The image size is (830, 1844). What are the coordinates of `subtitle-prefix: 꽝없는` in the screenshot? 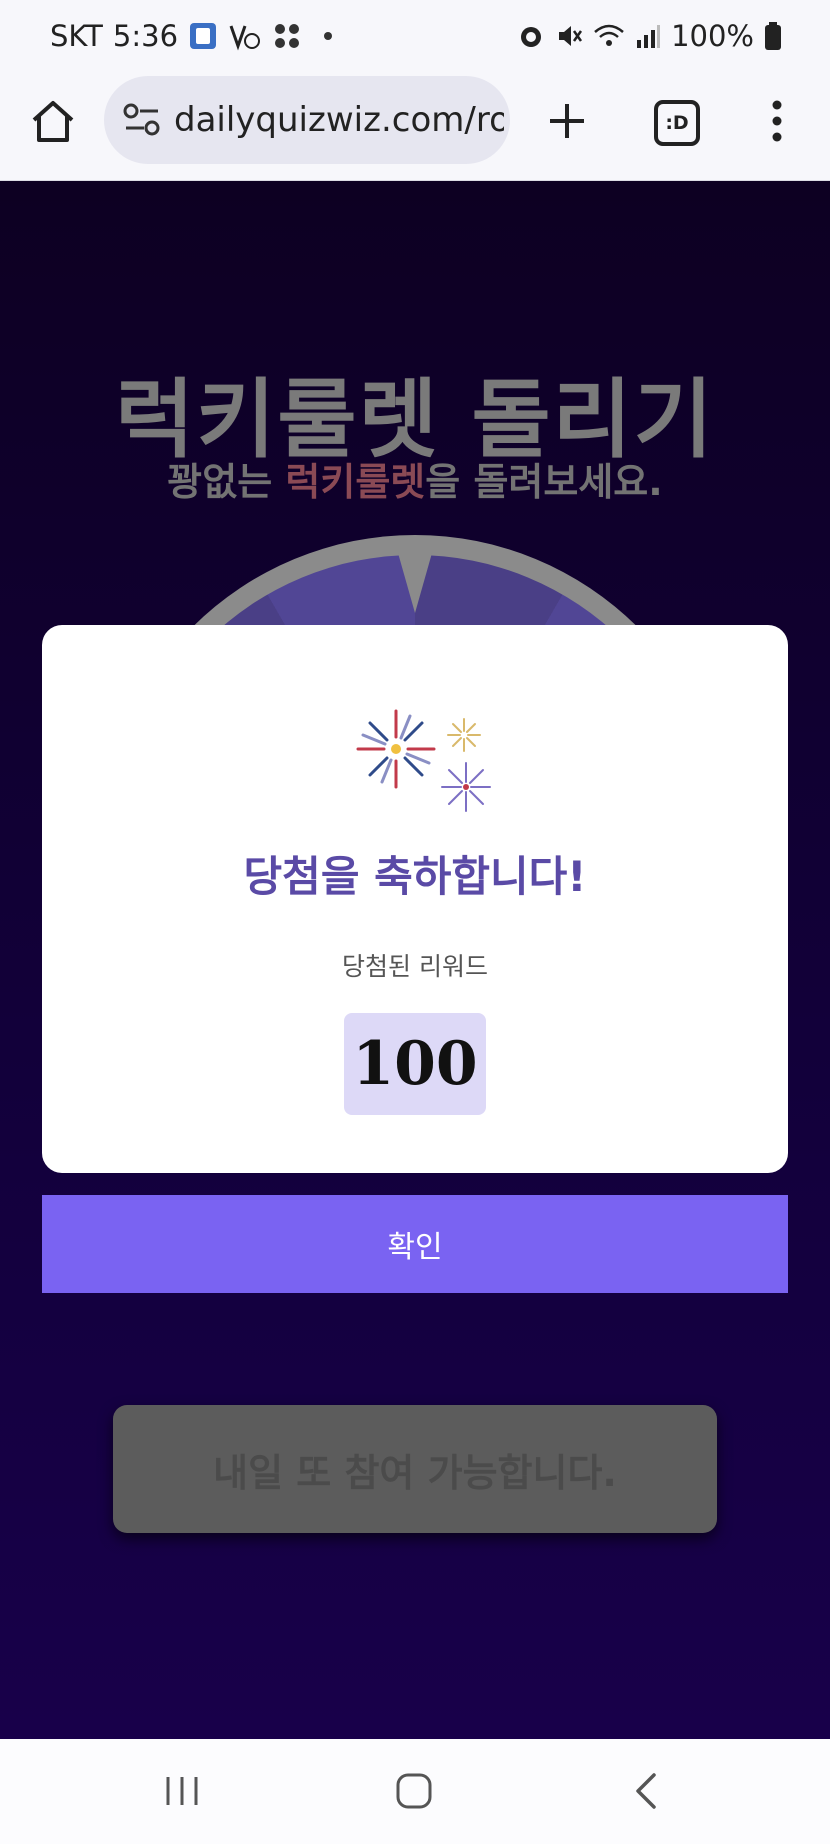 It's located at (226, 482).